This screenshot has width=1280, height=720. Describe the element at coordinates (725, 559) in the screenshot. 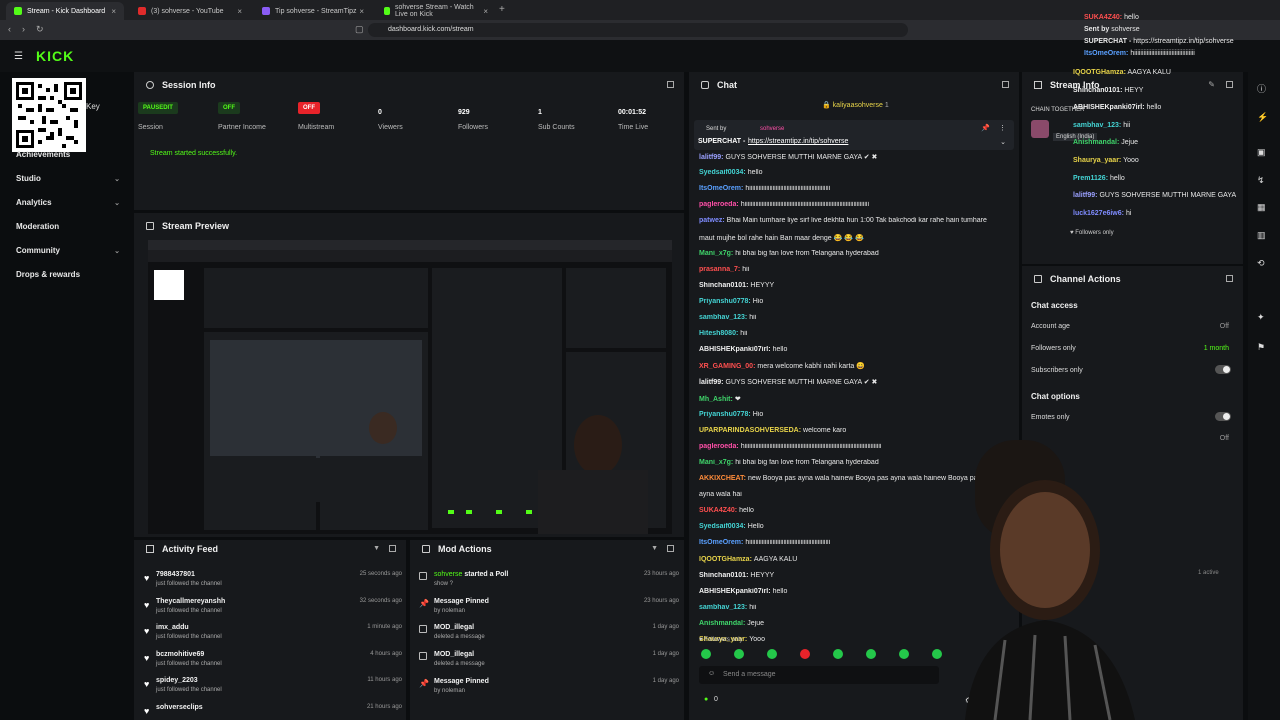

I see `chat-username: IQOOTGHamza:` at that location.